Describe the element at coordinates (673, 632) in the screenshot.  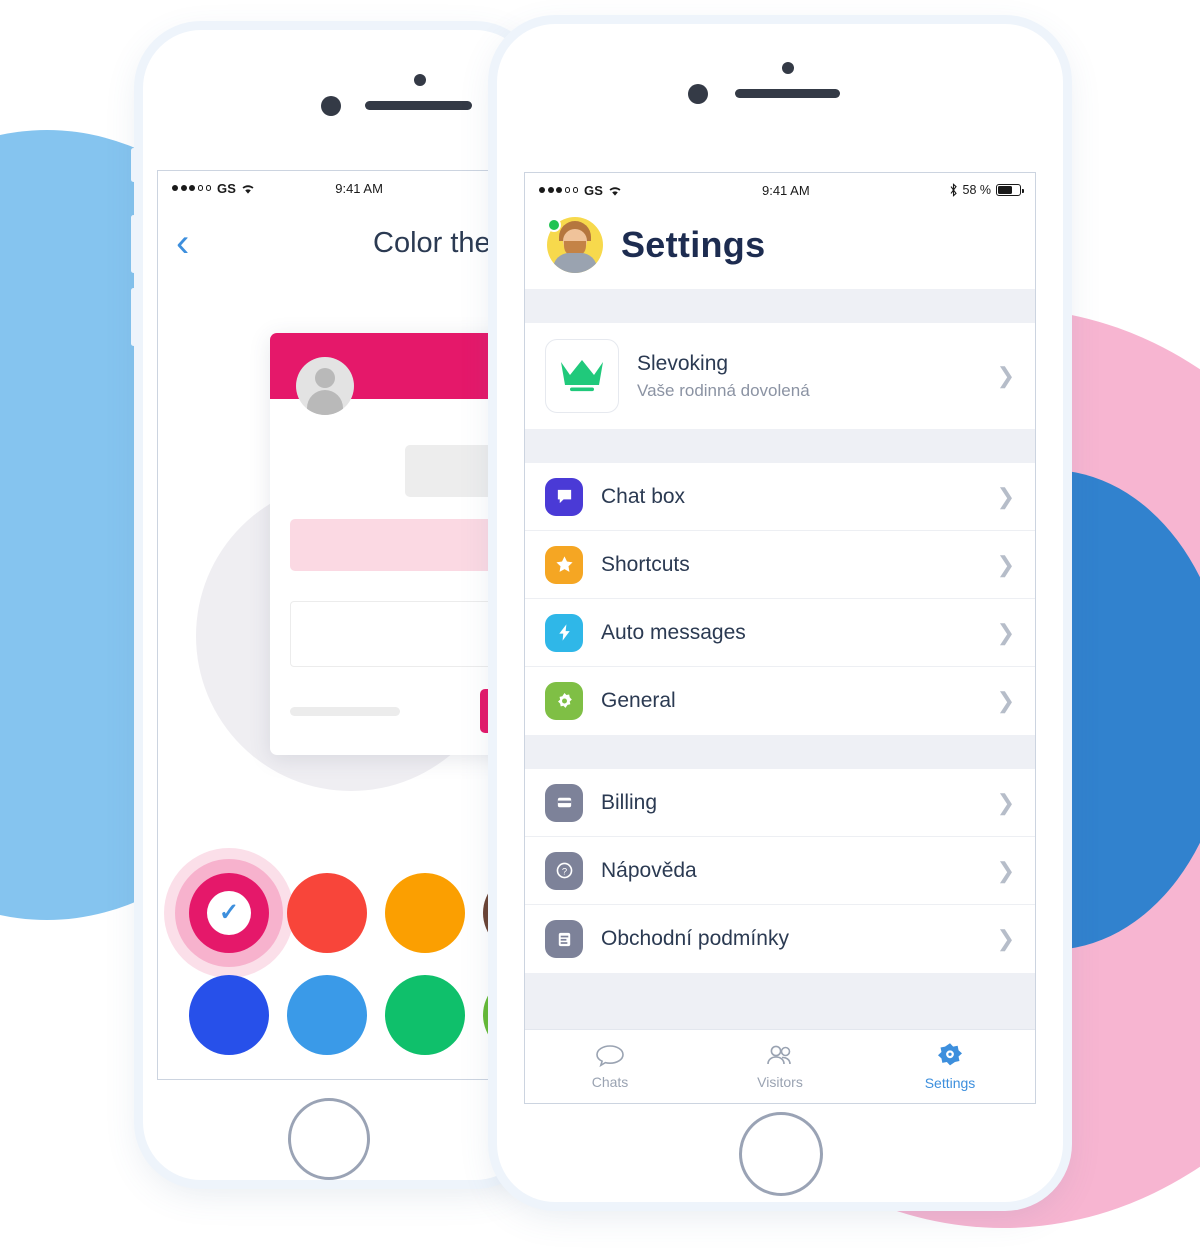
I see `list-item-label: Auto messages` at that location.